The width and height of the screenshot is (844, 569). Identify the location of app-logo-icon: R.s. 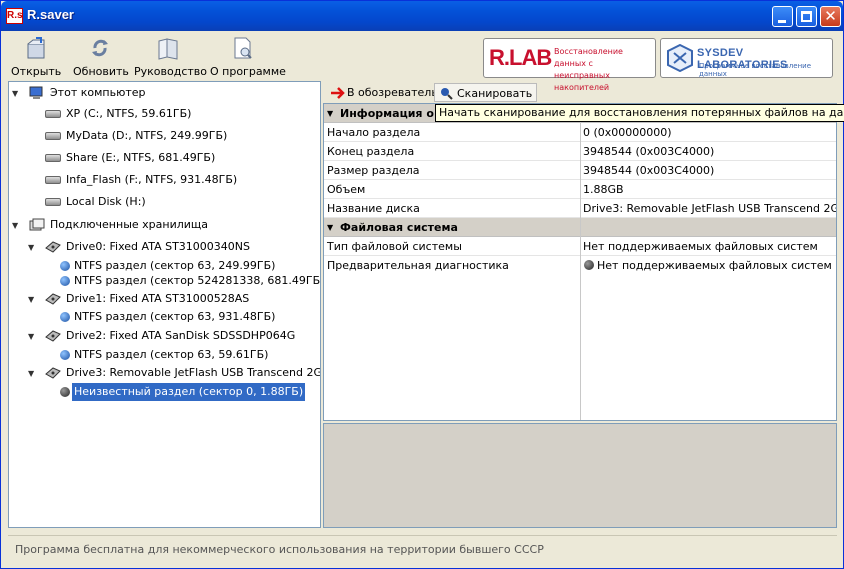
(14, 16).